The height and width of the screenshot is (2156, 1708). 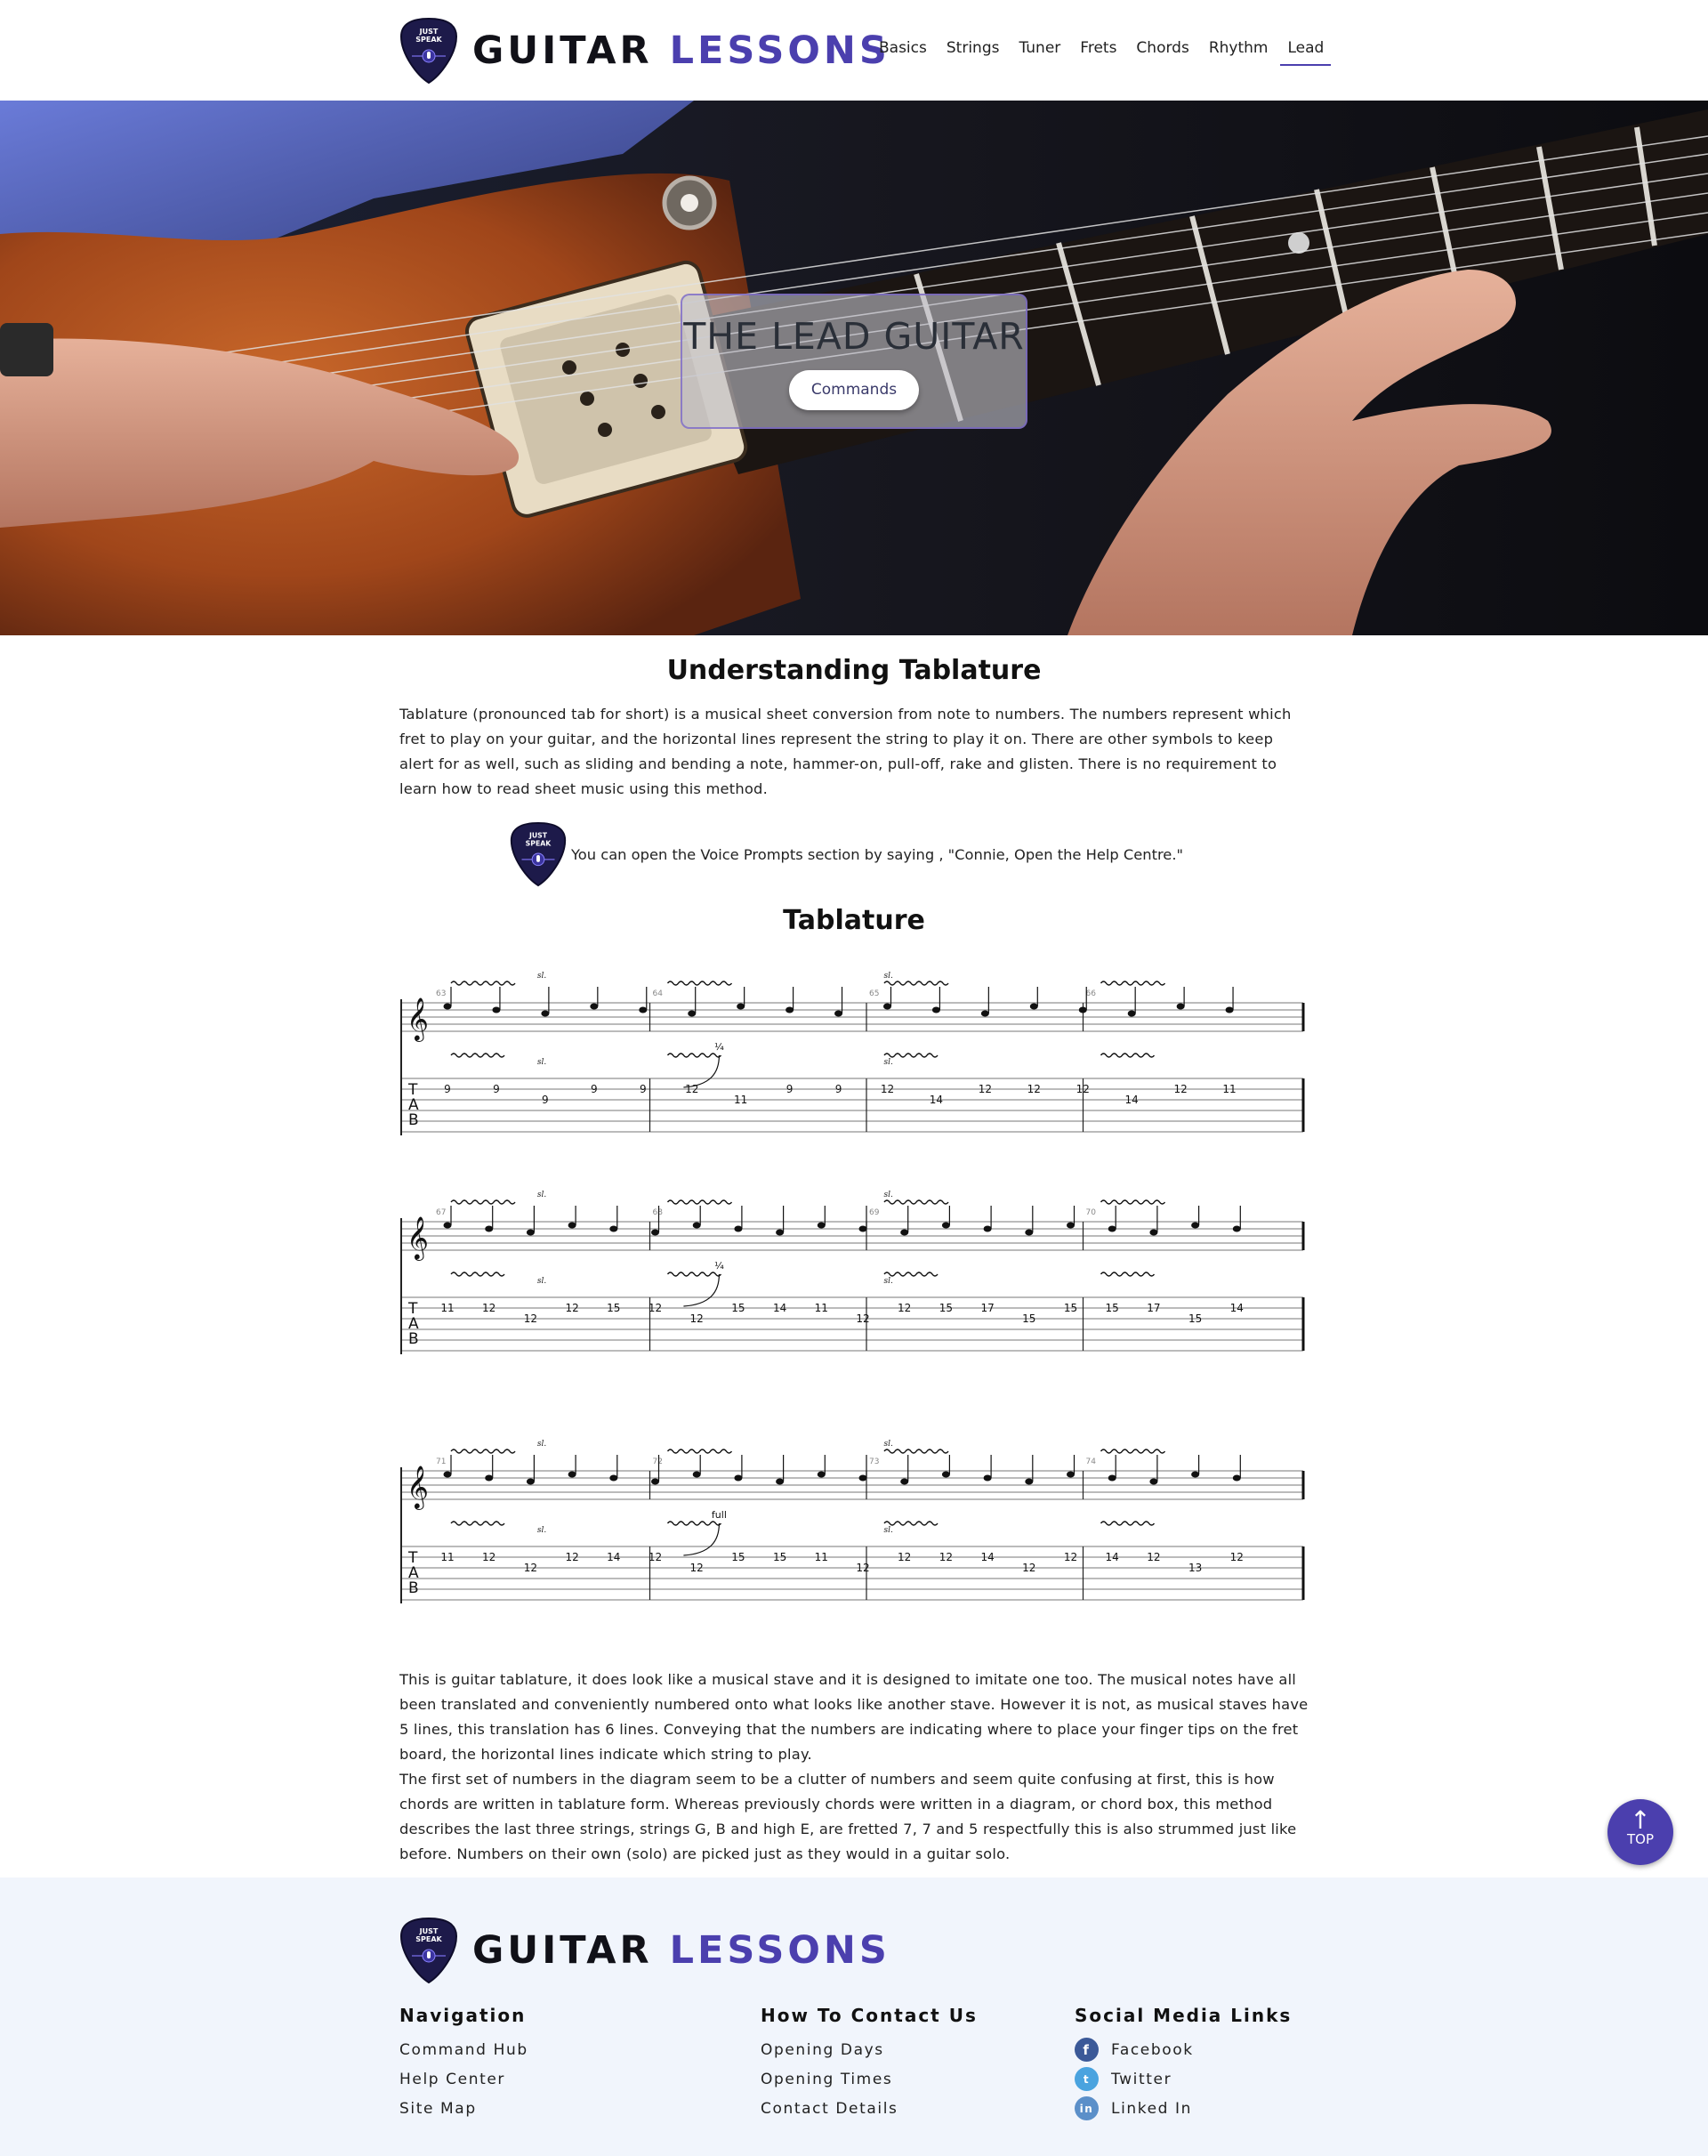 What do you see at coordinates (428, 51) in the screenshot?
I see `just-speak-pick-logo: JUST SPEAK` at bounding box center [428, 51].